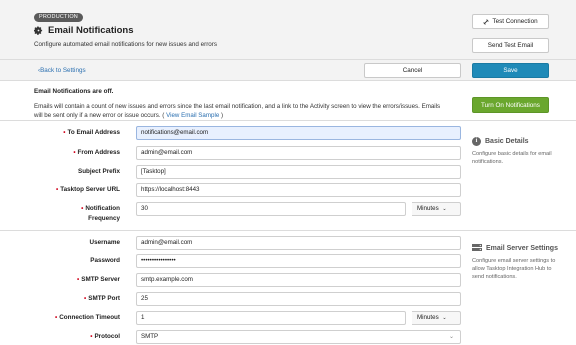  What do you see at coordinates (298, 190) in the screenshot?
I see `server-url-input: https://localhost:8443` at bounding box center [298, 190].